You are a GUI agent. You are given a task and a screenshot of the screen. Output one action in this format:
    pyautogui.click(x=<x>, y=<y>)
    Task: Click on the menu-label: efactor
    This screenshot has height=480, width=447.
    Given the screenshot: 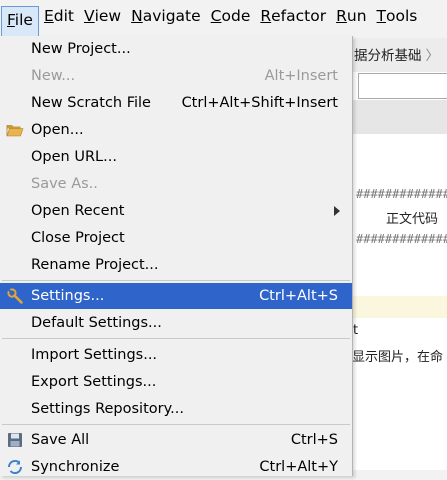 What is the action you would take?
    pyautogui.click(x=299, y=16)
    